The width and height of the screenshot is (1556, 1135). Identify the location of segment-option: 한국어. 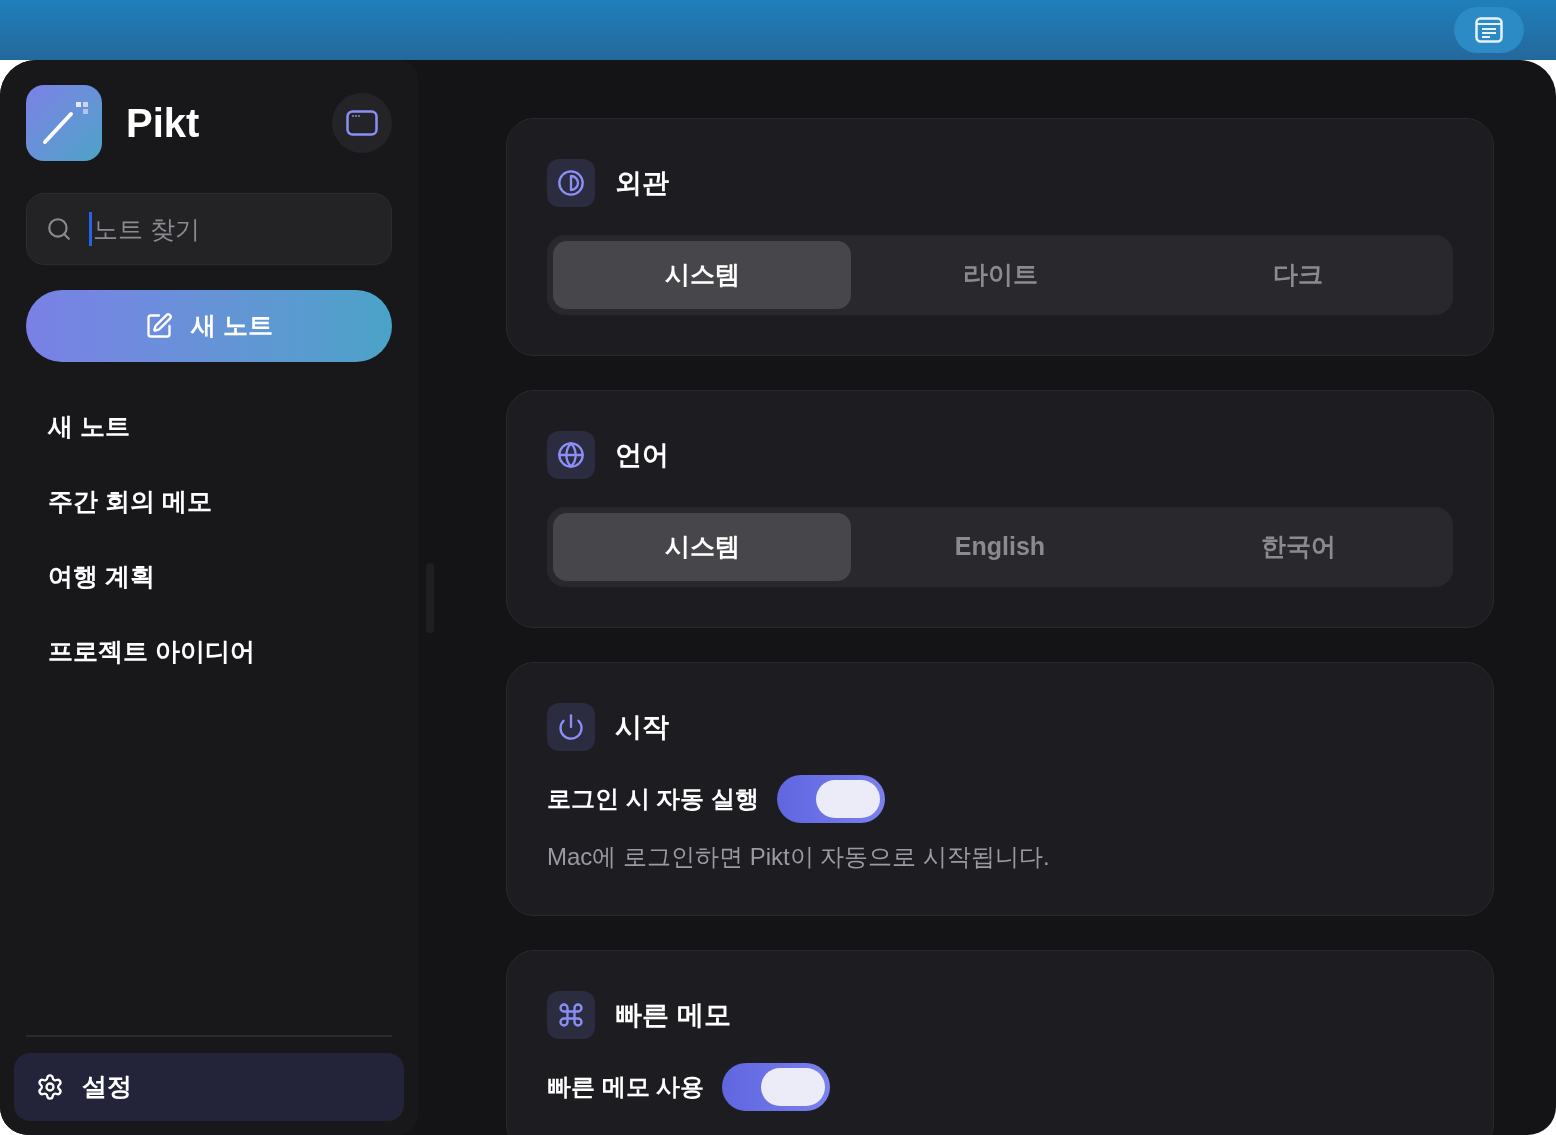
(1298, 547).